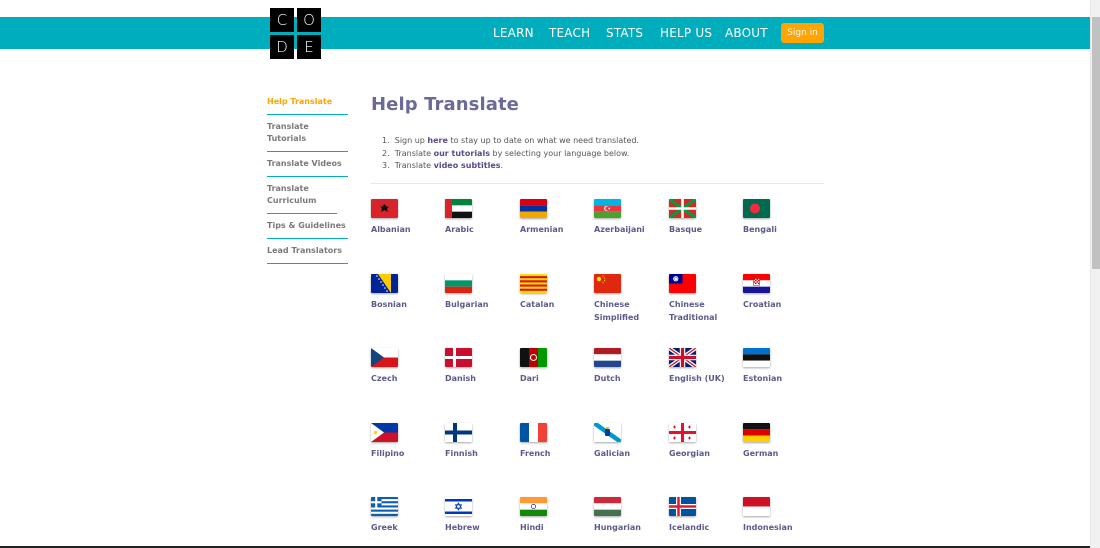 The image size is (1100, 548). What do you see at coordinates (779, 442) in the screenshot?
I see `language-item: German` at bounding box center [779, 442].